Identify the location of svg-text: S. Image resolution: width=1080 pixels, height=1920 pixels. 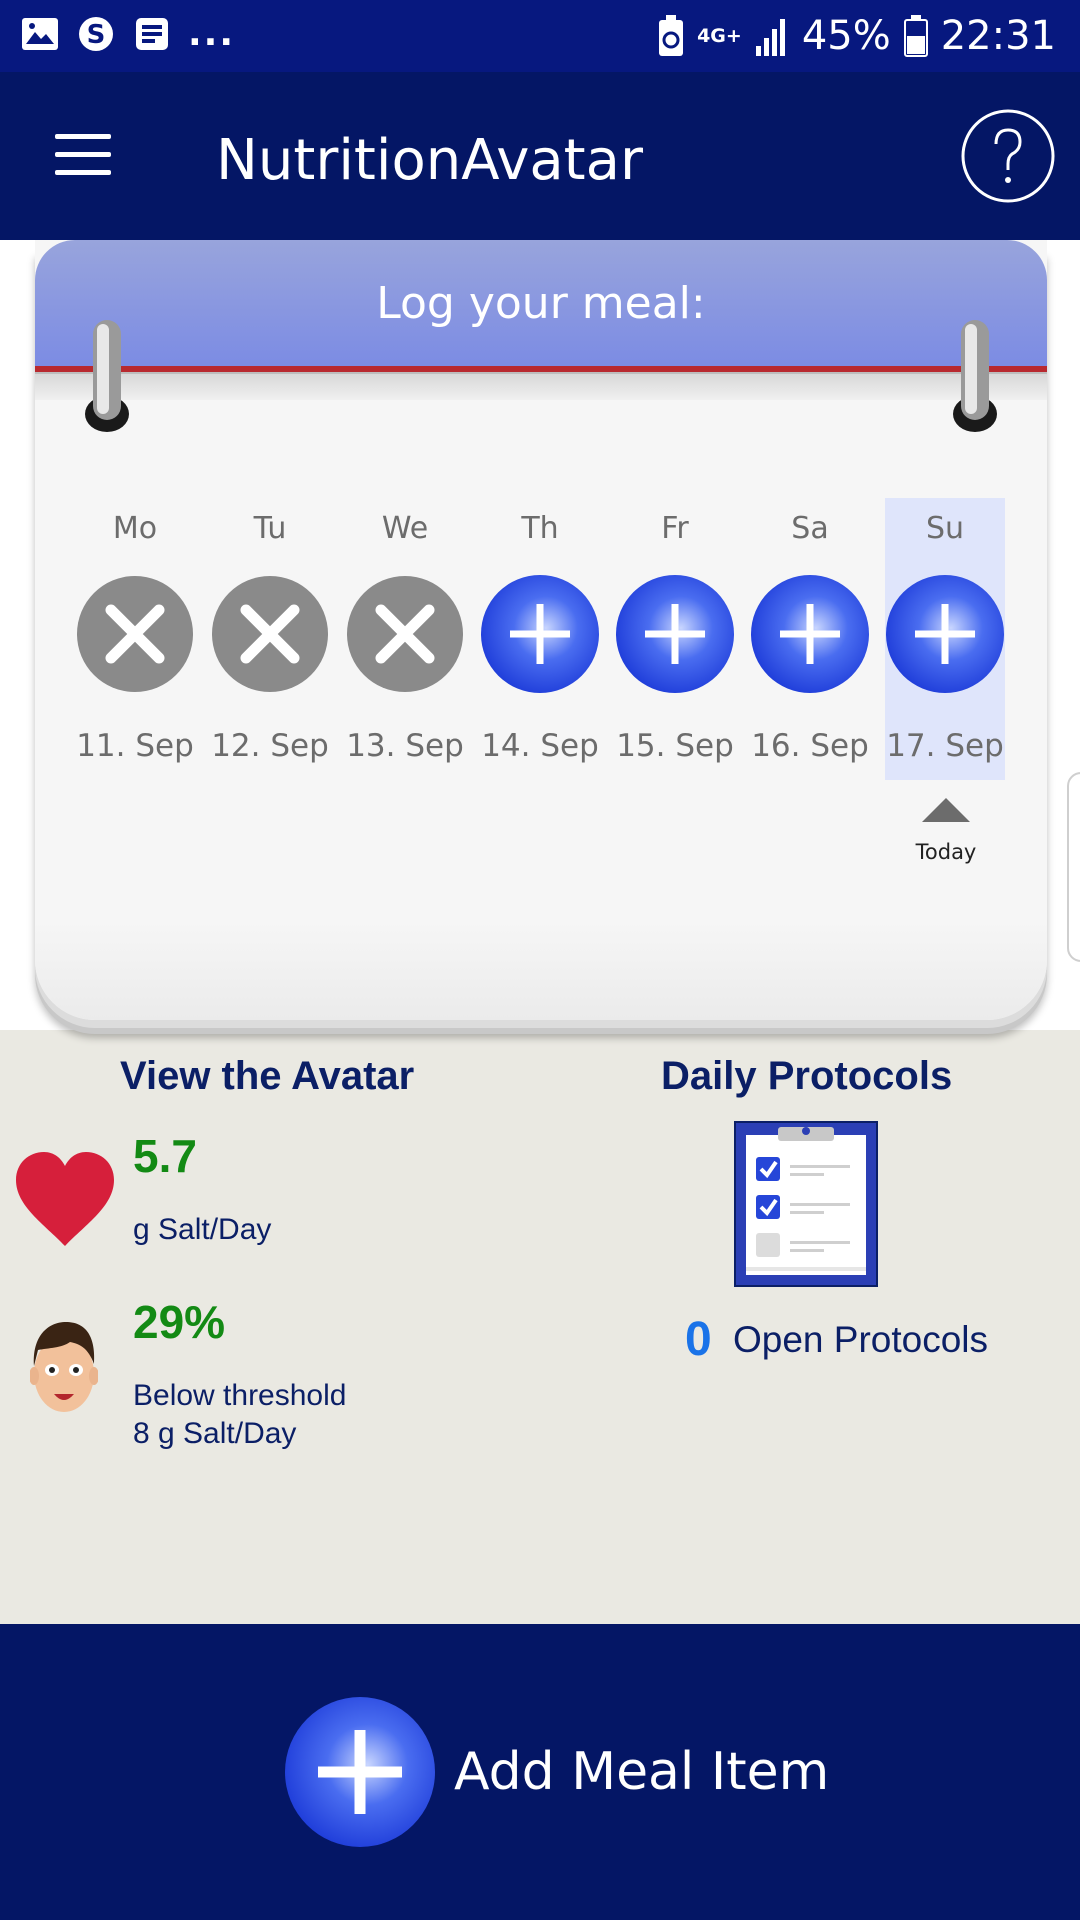
(96, 35).